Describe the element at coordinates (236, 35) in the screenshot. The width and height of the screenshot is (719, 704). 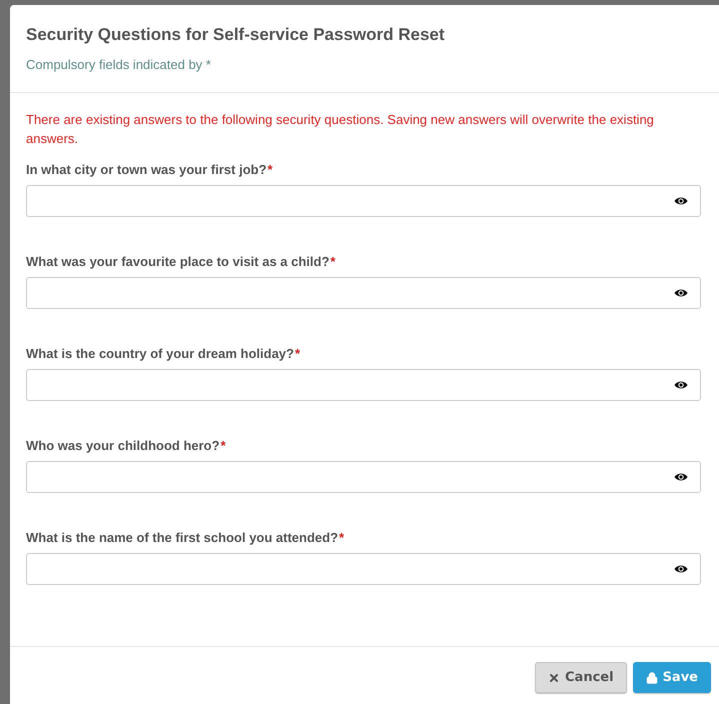
I see `dialog-title: Security Questions for Self-service Password Reset` at that location.